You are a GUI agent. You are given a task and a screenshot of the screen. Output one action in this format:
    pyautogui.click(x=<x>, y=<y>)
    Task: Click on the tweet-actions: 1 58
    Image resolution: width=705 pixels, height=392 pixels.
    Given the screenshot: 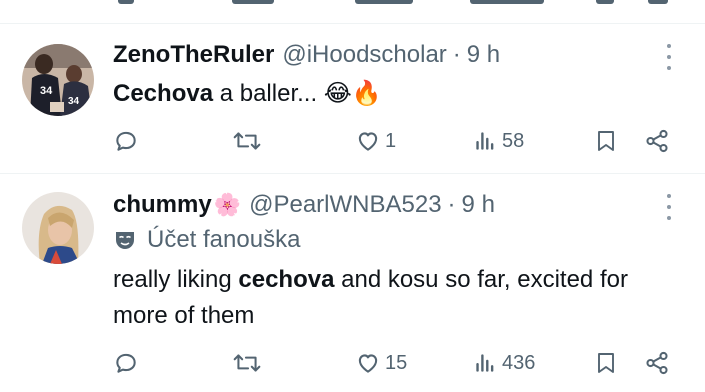 What is the action you would take?
    pyautogui.click(x=352, y=141)
    